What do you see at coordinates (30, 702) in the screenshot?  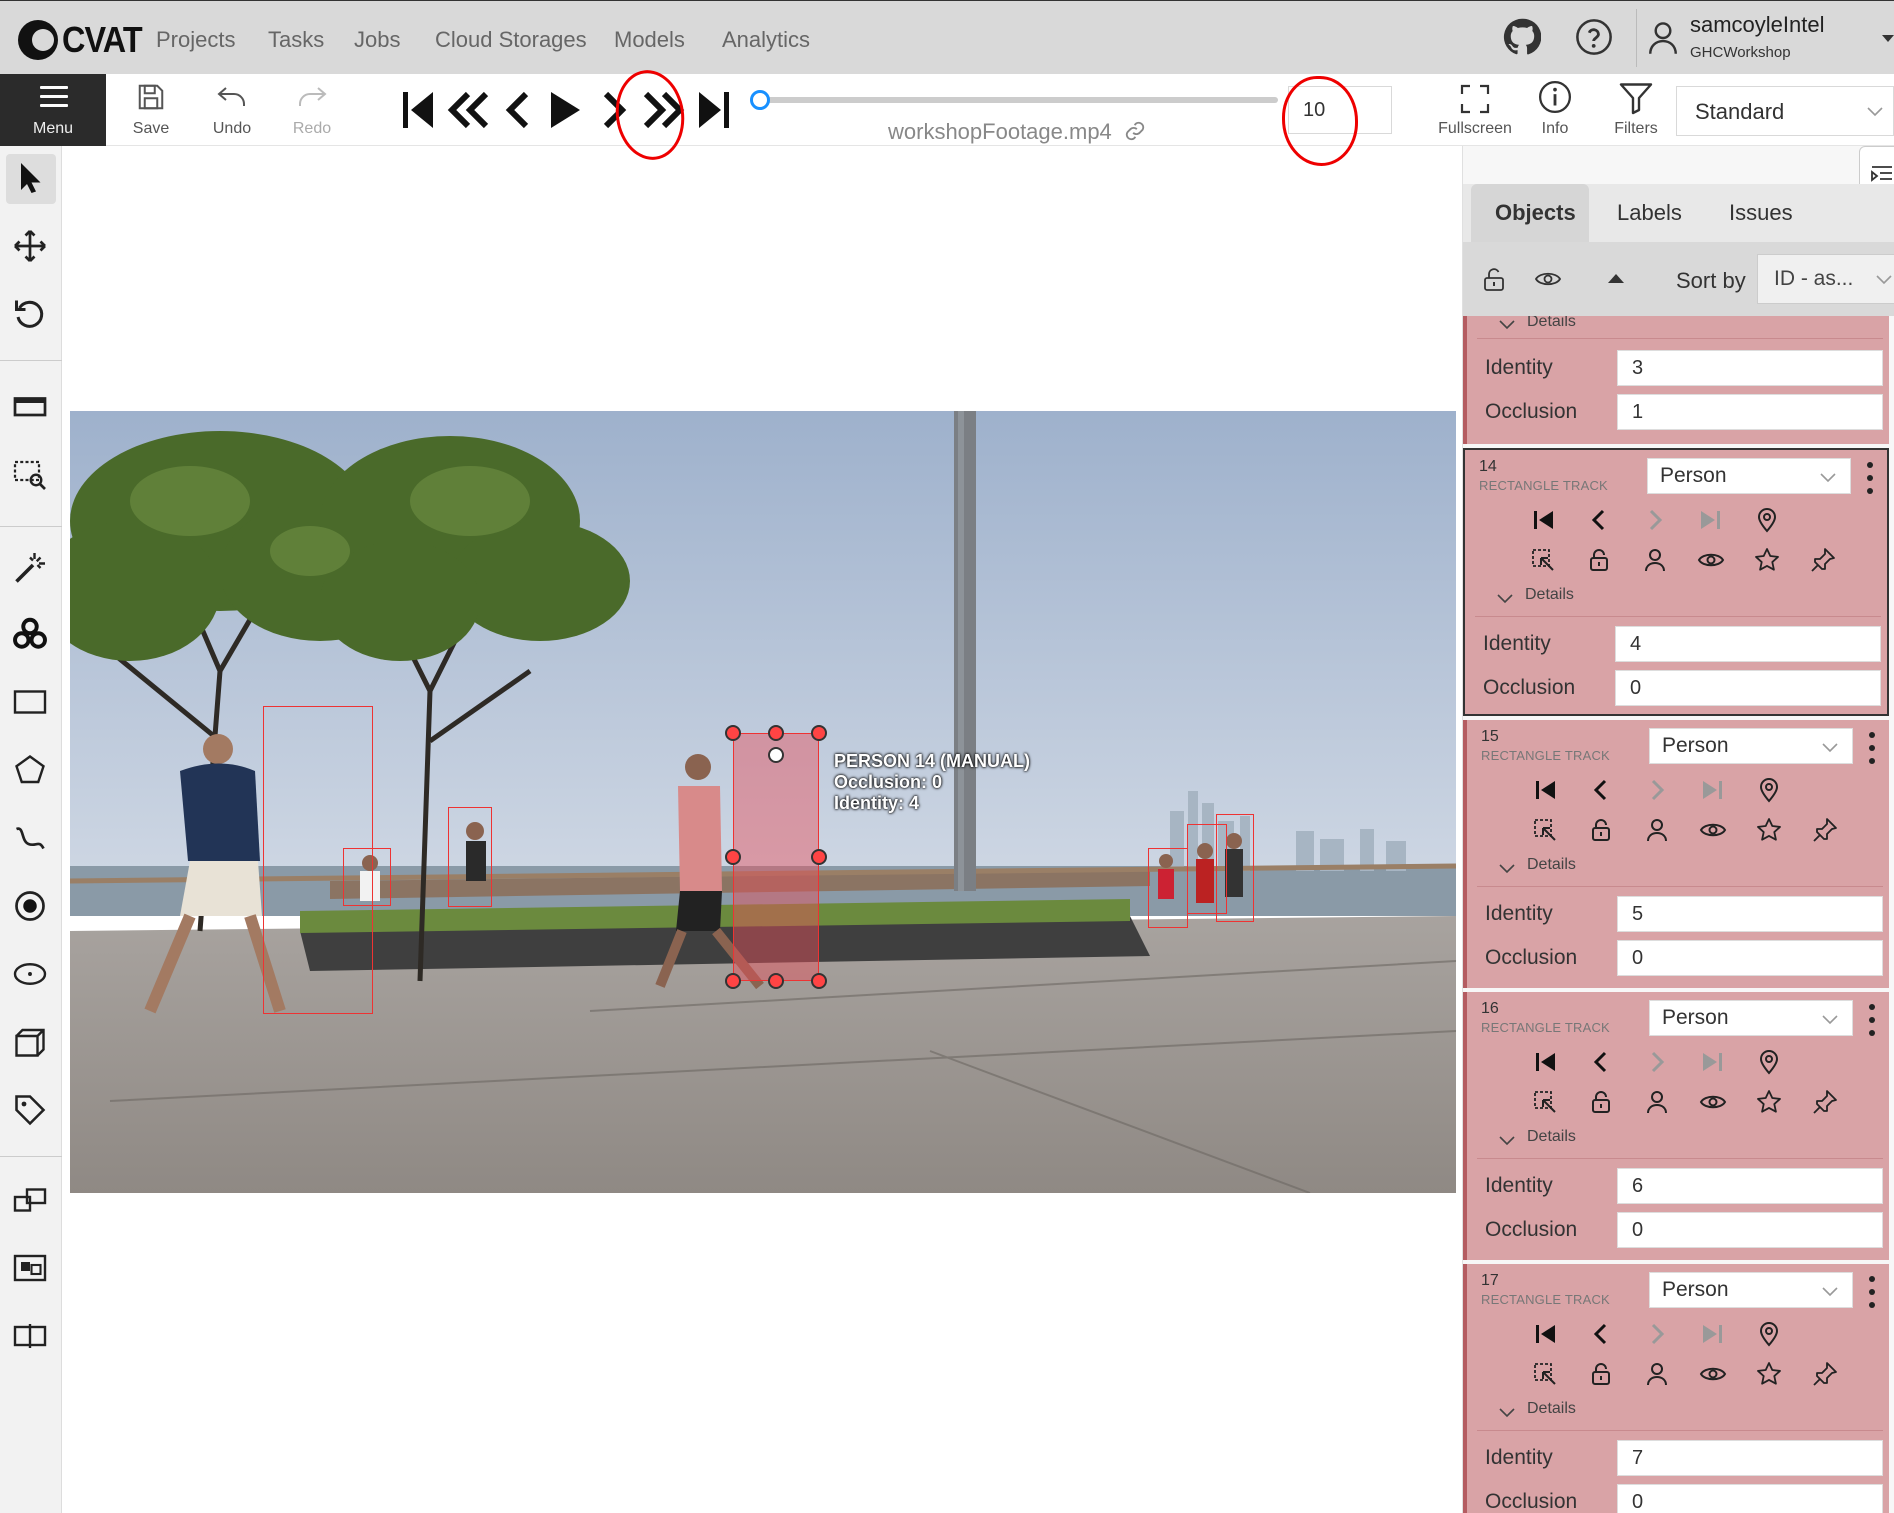 I see `rectangle-tool-icon` at bounding box center [30, 702].